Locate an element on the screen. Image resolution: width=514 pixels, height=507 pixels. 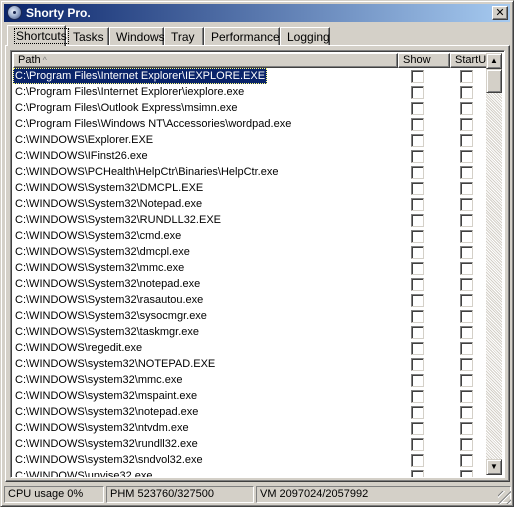
app-icon is located at coordinates (14, 12).